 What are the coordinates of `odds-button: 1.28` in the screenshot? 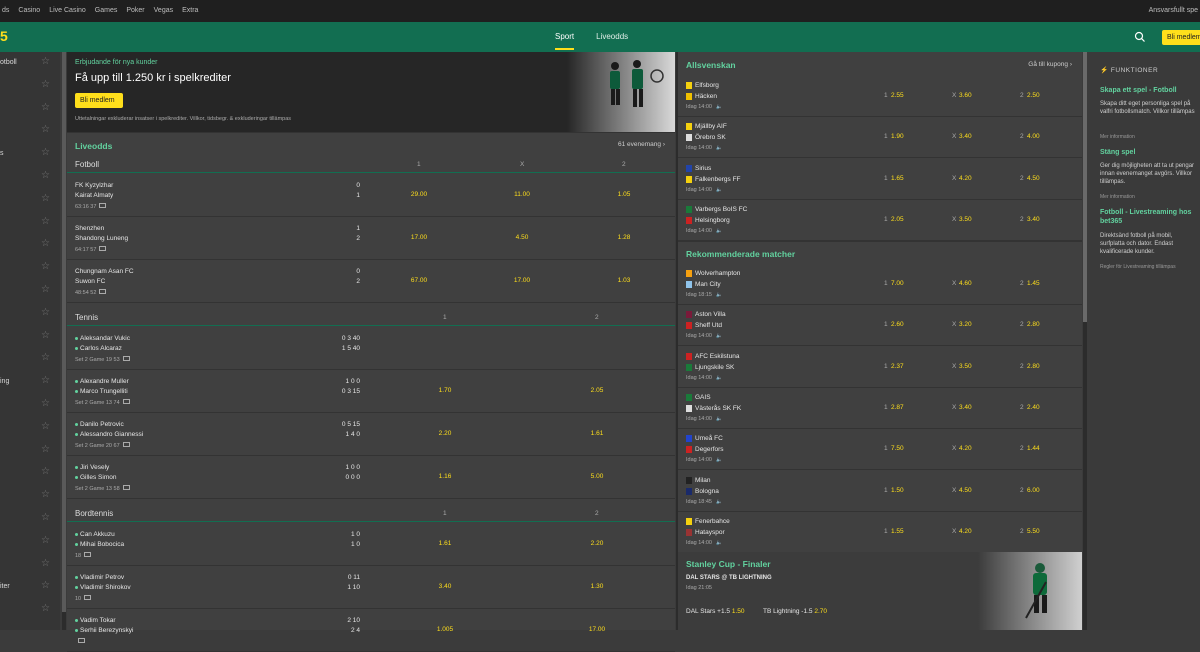 It's located at (624, 237).